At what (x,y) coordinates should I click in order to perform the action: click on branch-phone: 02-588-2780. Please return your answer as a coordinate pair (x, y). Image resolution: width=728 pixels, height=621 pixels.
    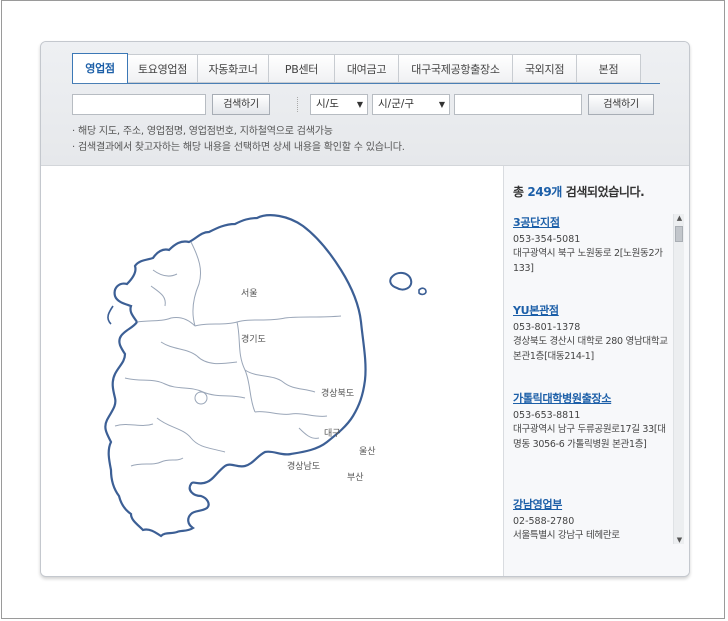
    Looking at the image, I should click on (544, 521).